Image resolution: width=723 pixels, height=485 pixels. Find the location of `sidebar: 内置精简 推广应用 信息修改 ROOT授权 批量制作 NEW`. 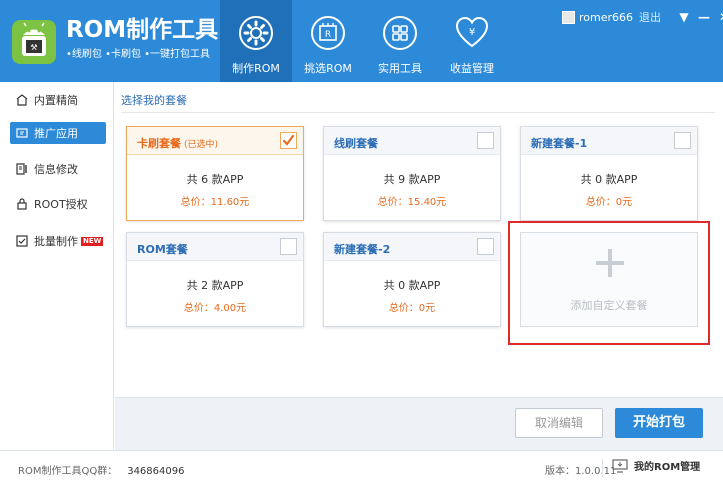

sidebar: 内置精简 推广应用 信息修改 ROOT授权 批量制作 NEW is located at coordinates (57, 266).